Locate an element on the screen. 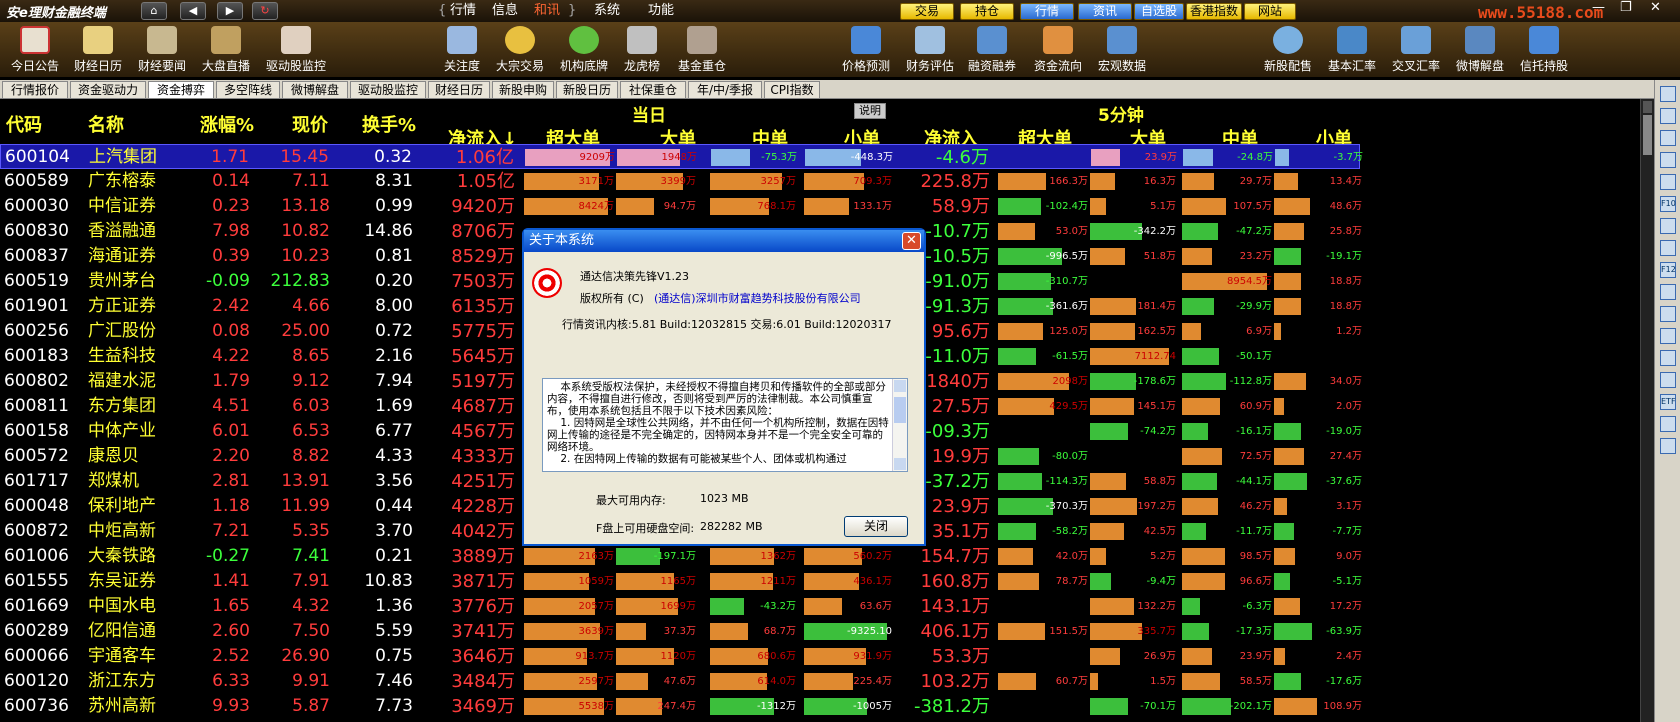 This screenshot has width=1680, height=722. tab-quotes: 行情报价 is located at coordinates (35, 89).